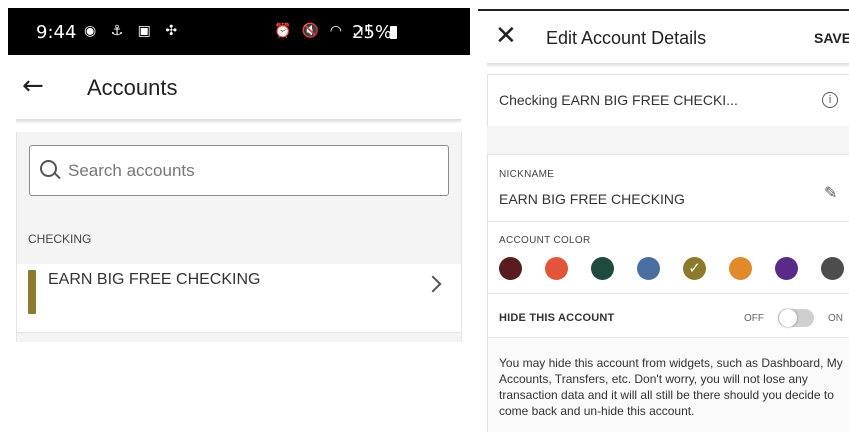  I want to click on battery-percentage: 25%, so click(372, 32).